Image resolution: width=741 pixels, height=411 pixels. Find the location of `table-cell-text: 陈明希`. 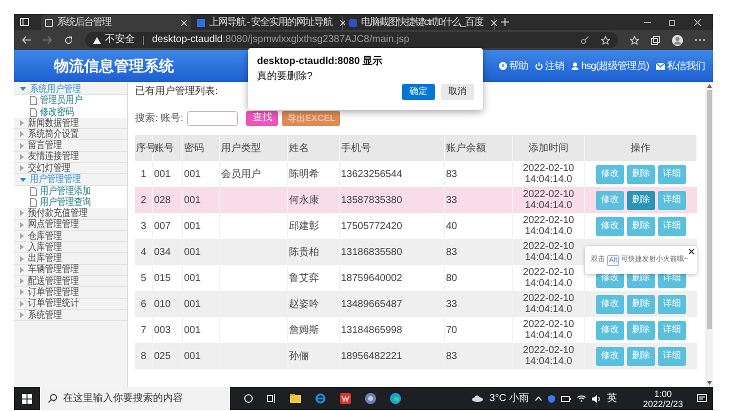

table-cell-text: 陈明希 is located at coordinates (304, 175).